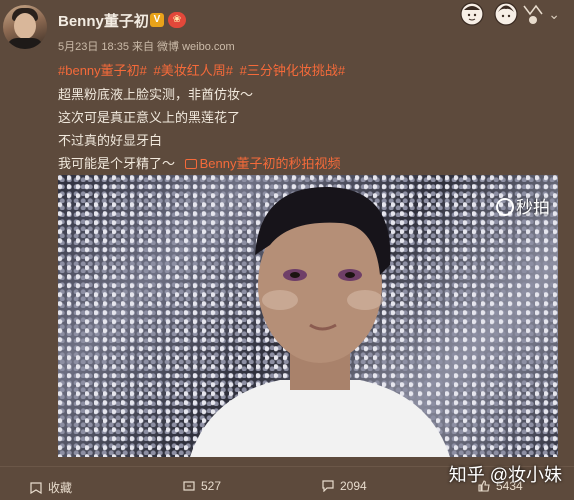 The width and height of the screenshot is (574, 500). I want to click on post-text-line: 超黑粉底液上脸实测，非酋仿妆～, so click(156, 94).